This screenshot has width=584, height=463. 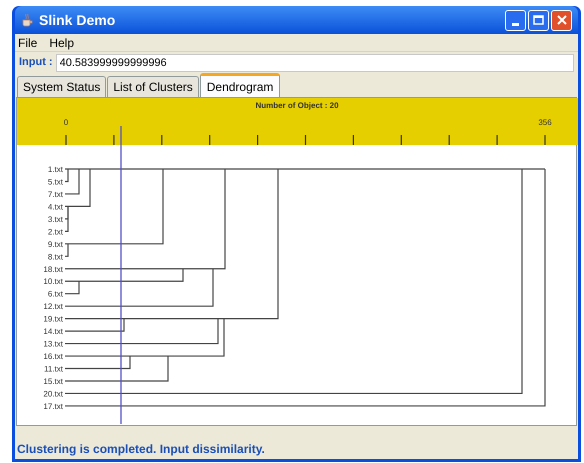 What do you see at coordinates (55, 294) in the screenshot?
I see `leaf-label: 6.txt` at bounding box center [55, 294].